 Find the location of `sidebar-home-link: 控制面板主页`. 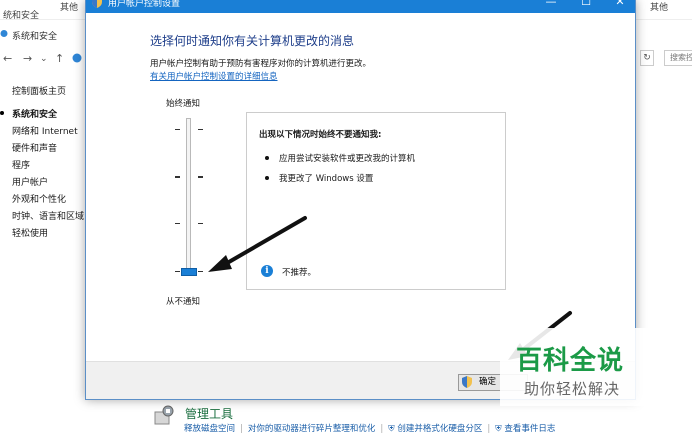

sidebar-home-link: 控制面板主页 is located at coordinates (39, 90).